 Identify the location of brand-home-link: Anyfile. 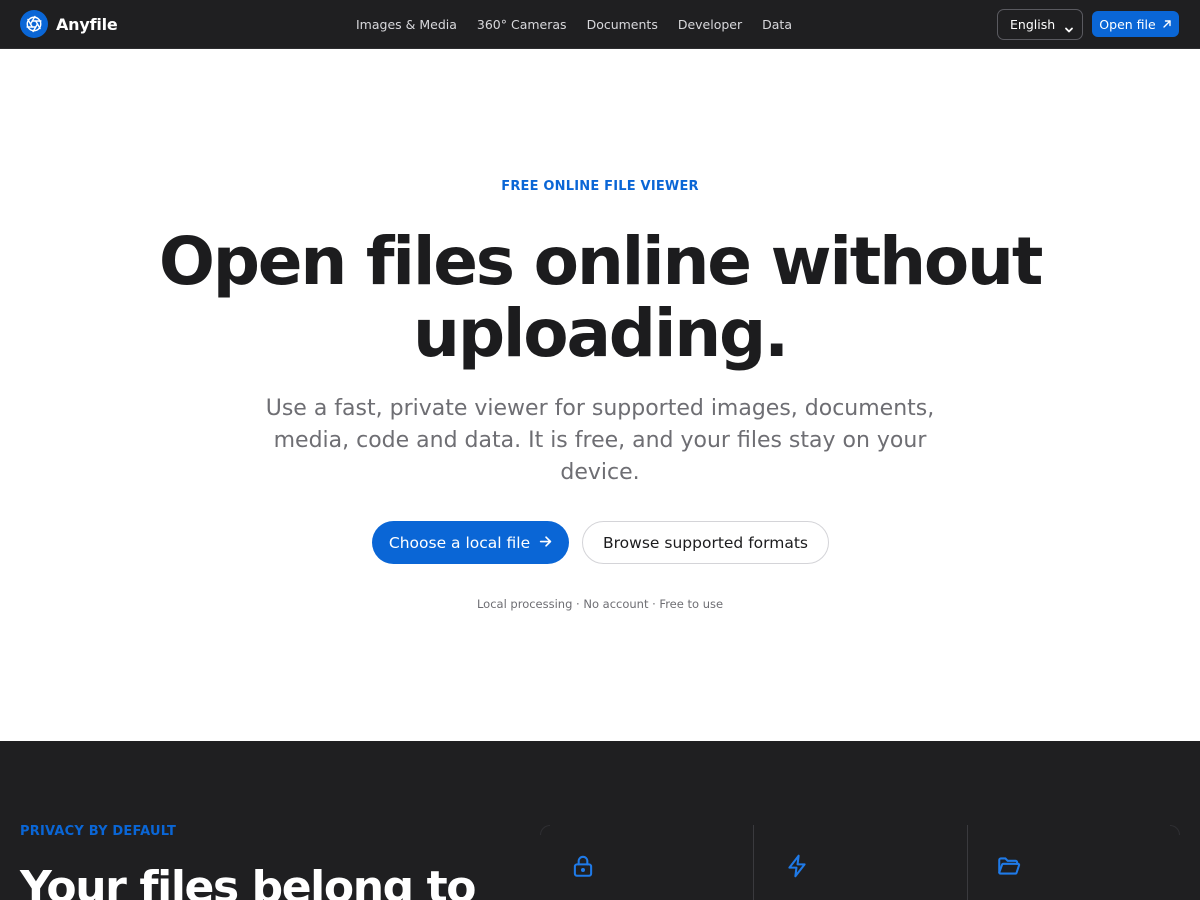
(69, 24).